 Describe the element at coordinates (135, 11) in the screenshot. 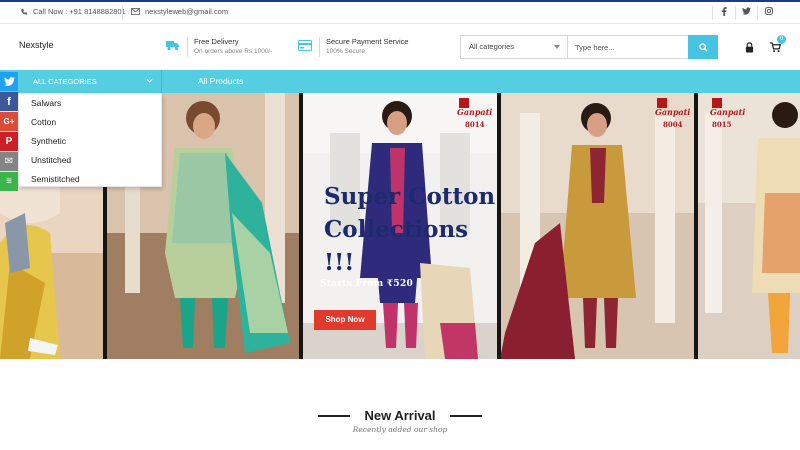

I see `envelope-icon` at that location.